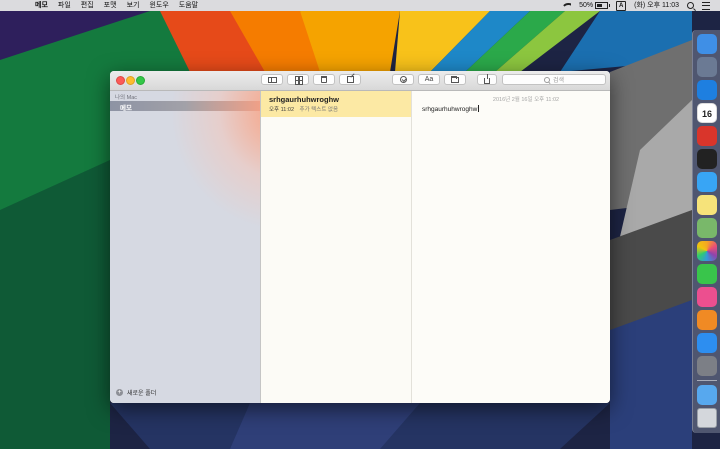 The image size is (720, 449). I want to click on note-time: 오후 11:02, so click(282, 110).